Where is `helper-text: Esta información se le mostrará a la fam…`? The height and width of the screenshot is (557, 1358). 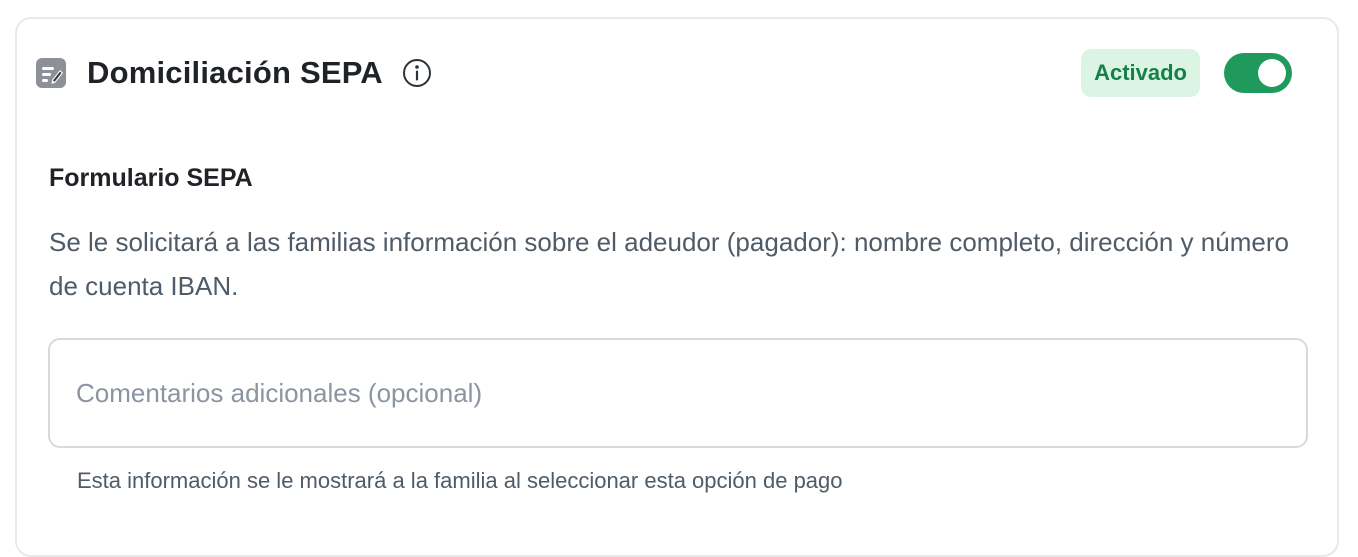 helper-text: Esta información se le mostrará a la fam… is located at coordinates (460, 480).